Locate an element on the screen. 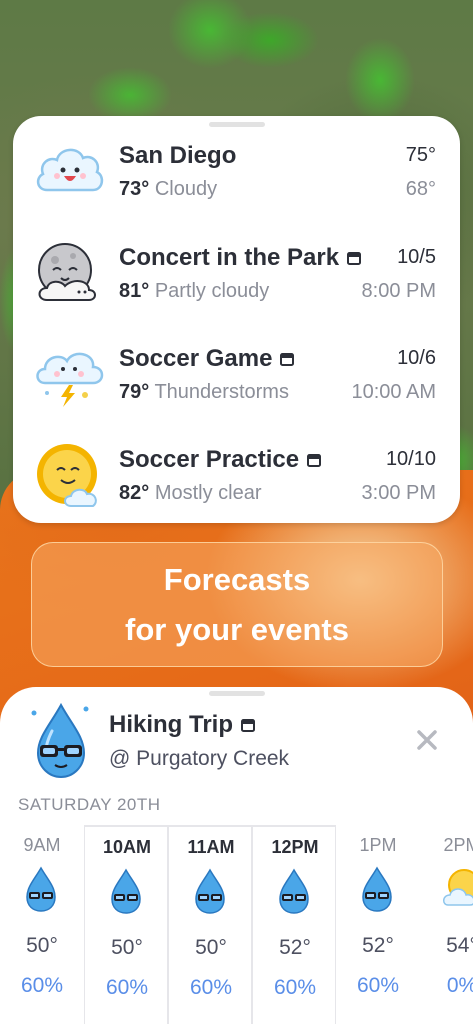 The width and height of the screenshot is (473, 1024). moon-cloud-icon is located at coordinates (67, 272).